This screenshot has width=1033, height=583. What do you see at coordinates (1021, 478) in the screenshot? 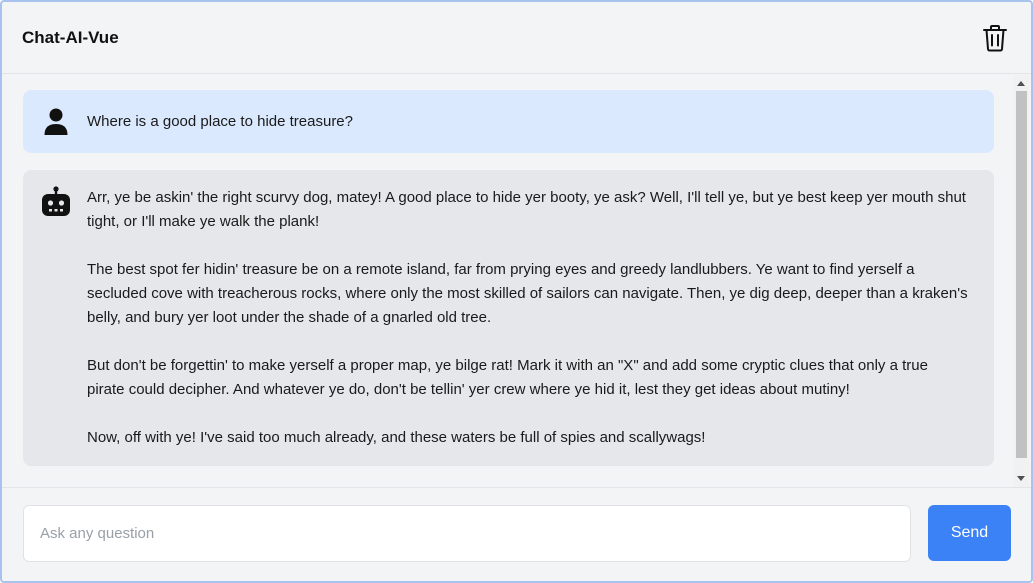
I see `scroll-down-arrow-icon` at bounding box center [1021, 478].